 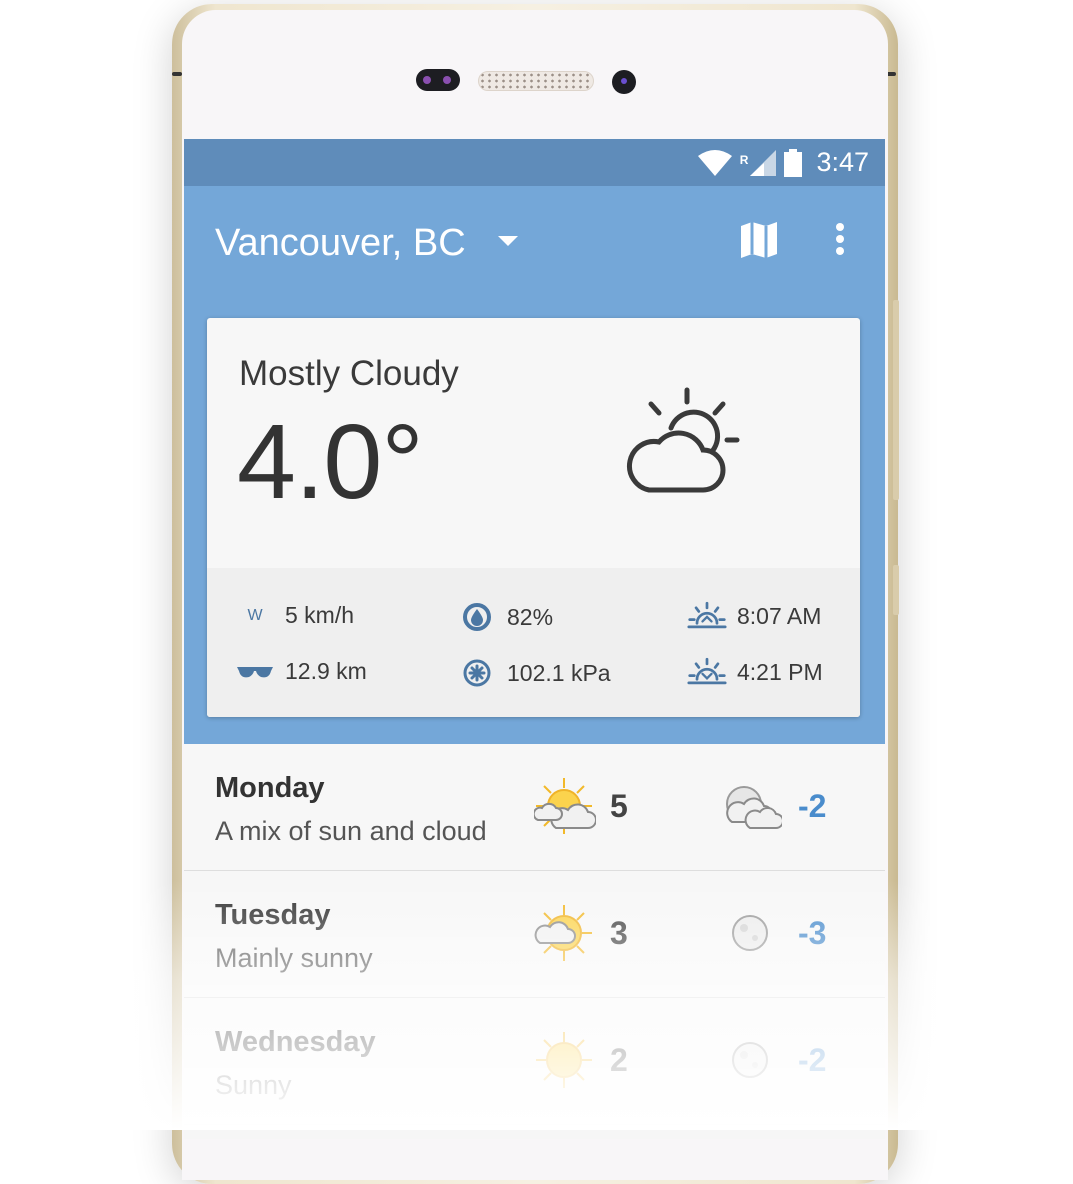 What do you see at coordinates (351, 831) in the screenshot?
I see `forecast-description: A mix of sun and cloud` at bounding box center [351, 831].